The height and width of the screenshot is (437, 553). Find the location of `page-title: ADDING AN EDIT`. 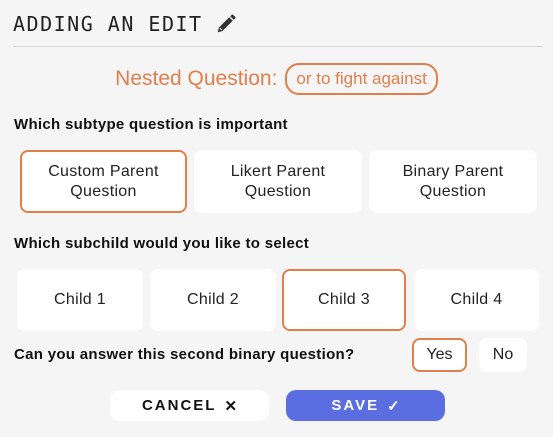

page-title: ADDING AN EDIT is located at coordinates (108, 24).